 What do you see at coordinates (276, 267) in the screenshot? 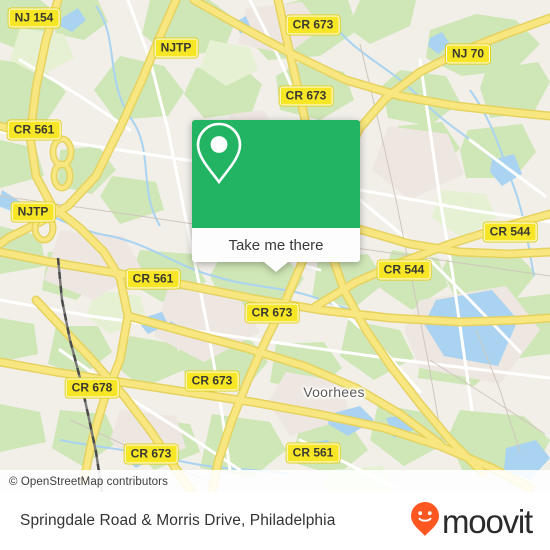
I see `popup-pointer` at bounding box center [276, 267].